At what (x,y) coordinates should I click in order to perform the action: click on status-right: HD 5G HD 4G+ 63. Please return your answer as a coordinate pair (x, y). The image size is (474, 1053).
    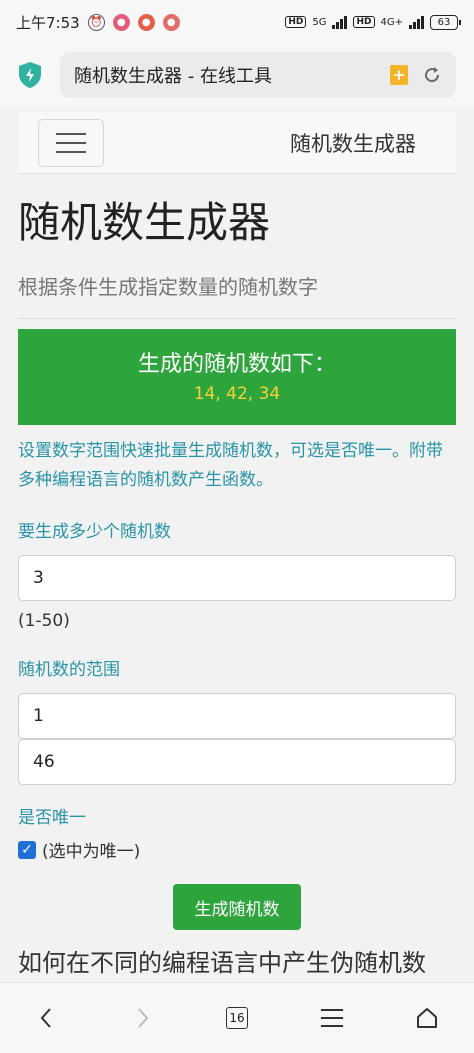
    Looking at the image, I should click on (373, 22).